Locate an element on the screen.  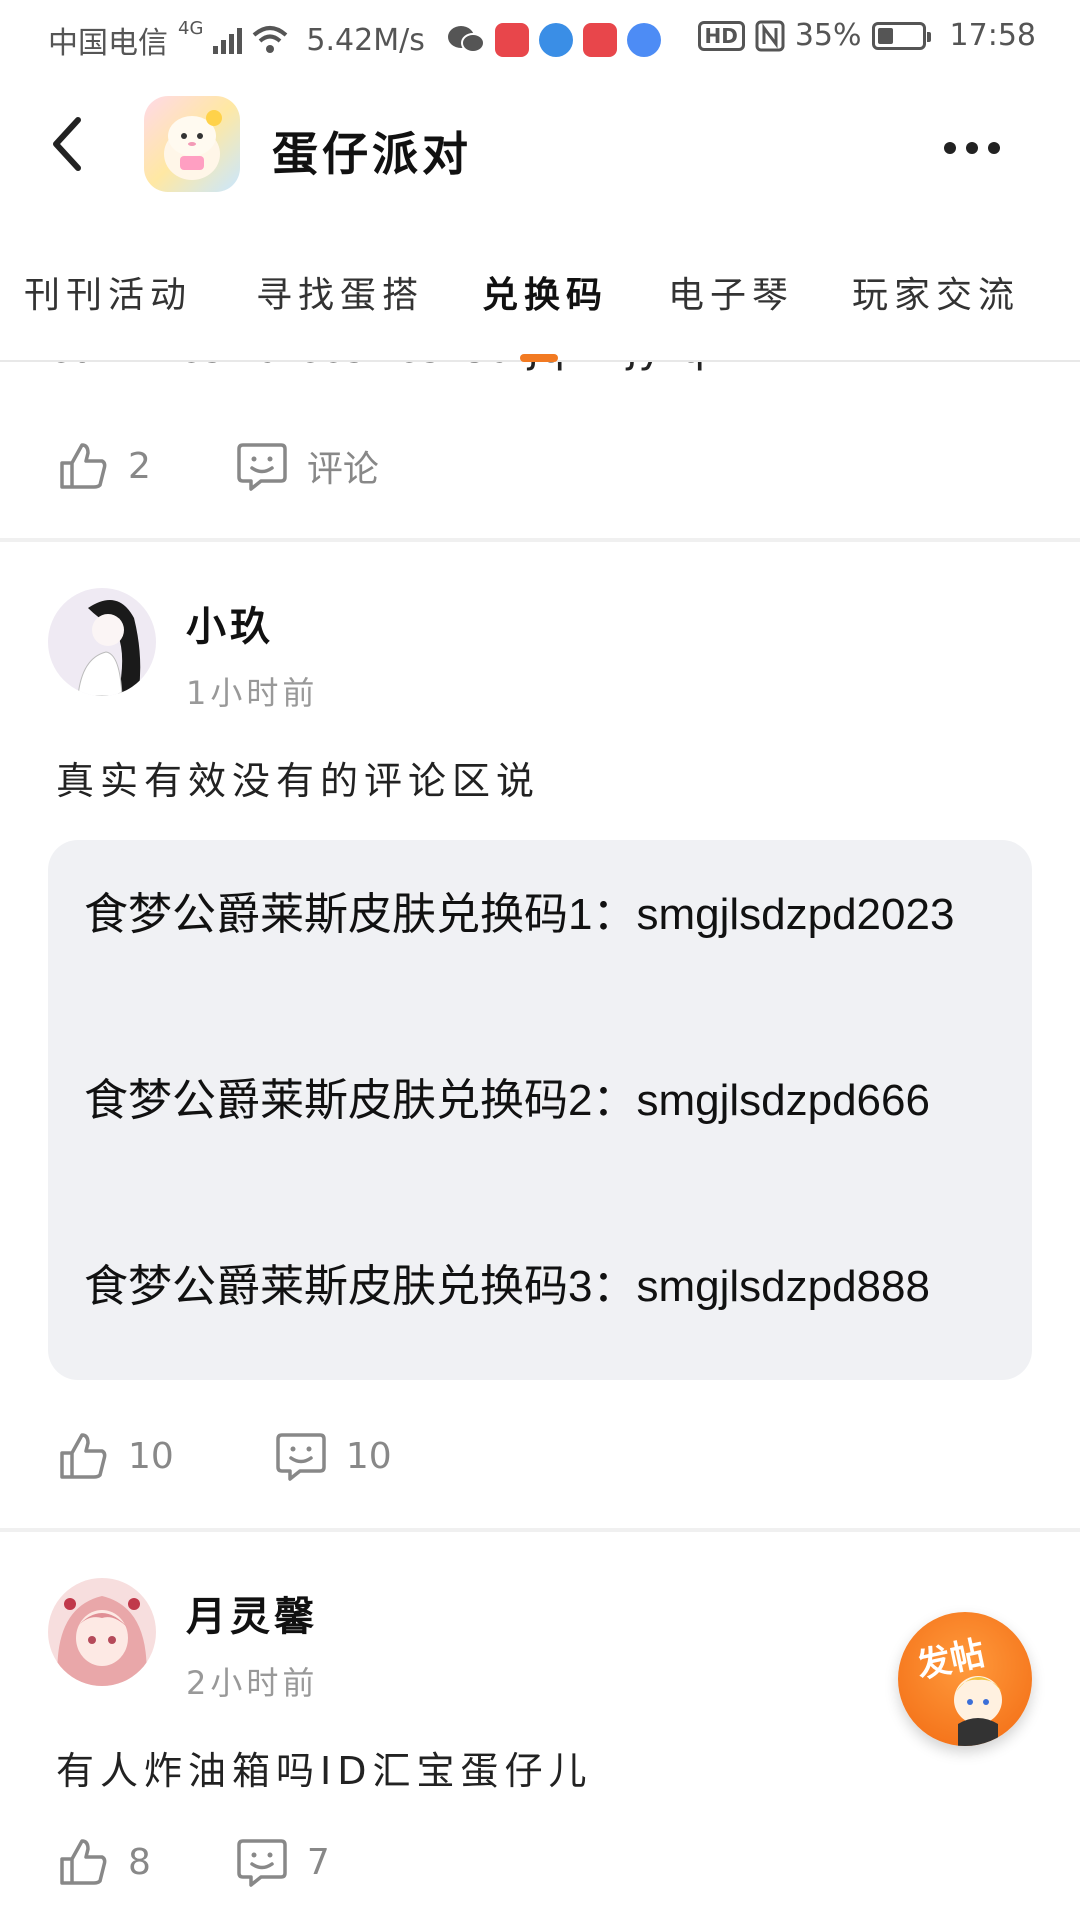
hd-badge: HD is located at coordinates (721, 35).